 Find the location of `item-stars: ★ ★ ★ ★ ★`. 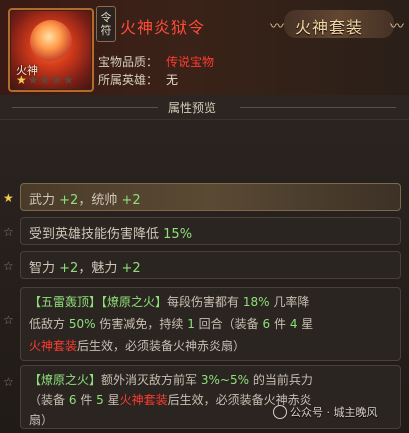

item-stars: ★ ★ ★ ★ ★ is located at coordinates (45, 80).